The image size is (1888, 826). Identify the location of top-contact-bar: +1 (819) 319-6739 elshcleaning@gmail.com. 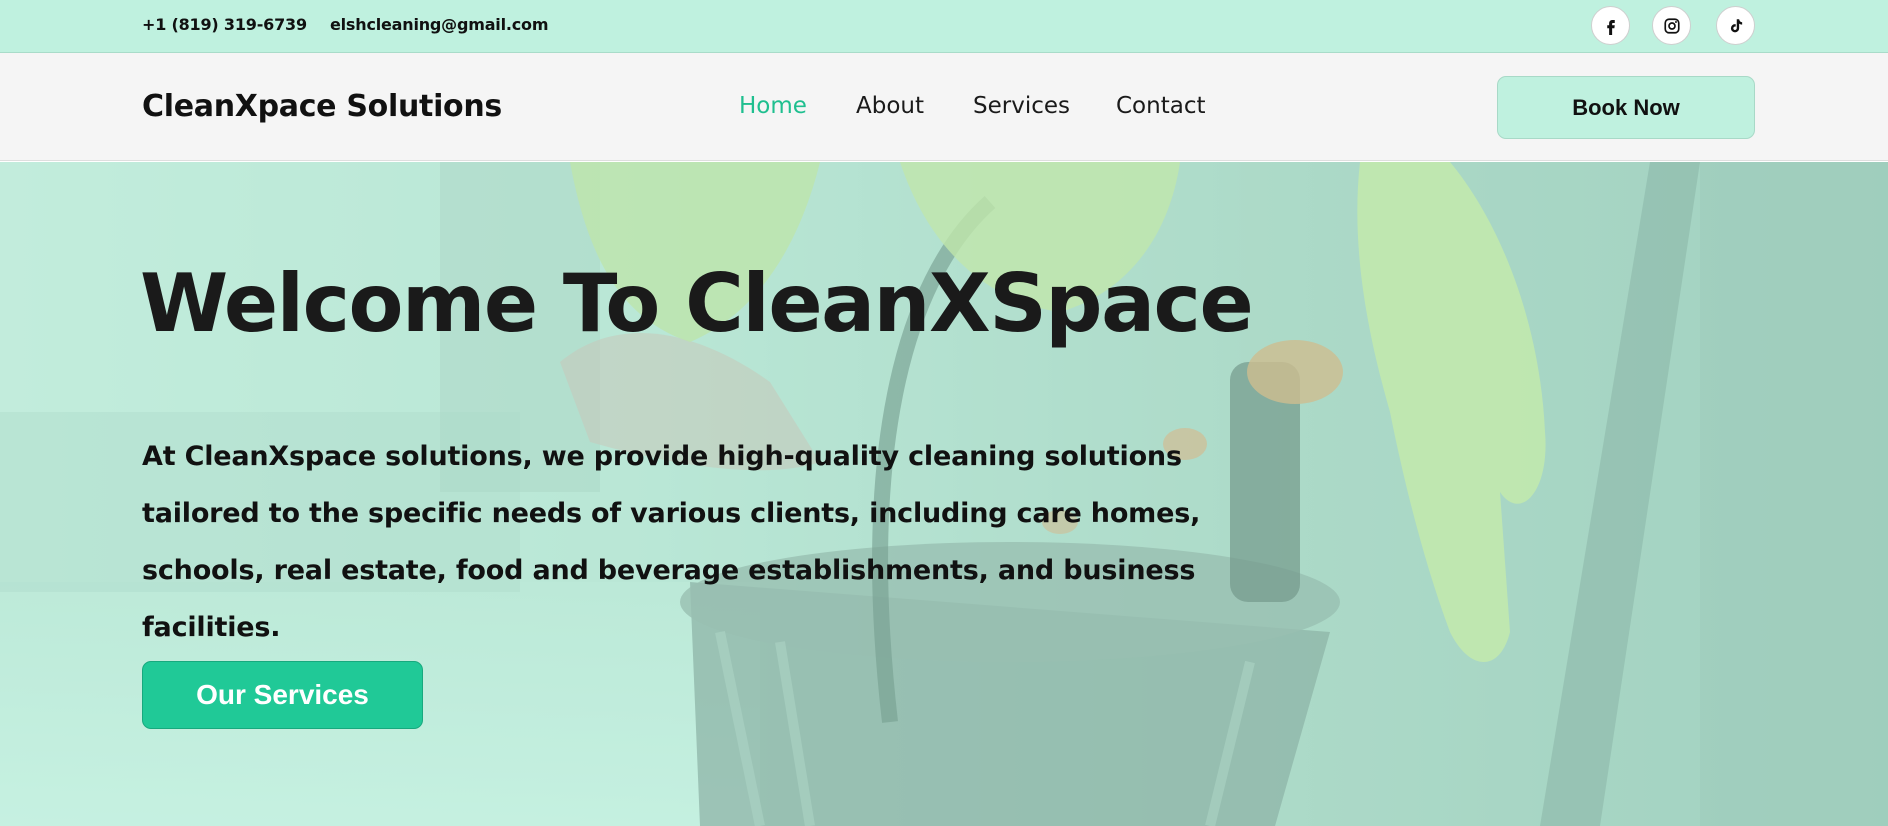
(944, 26).